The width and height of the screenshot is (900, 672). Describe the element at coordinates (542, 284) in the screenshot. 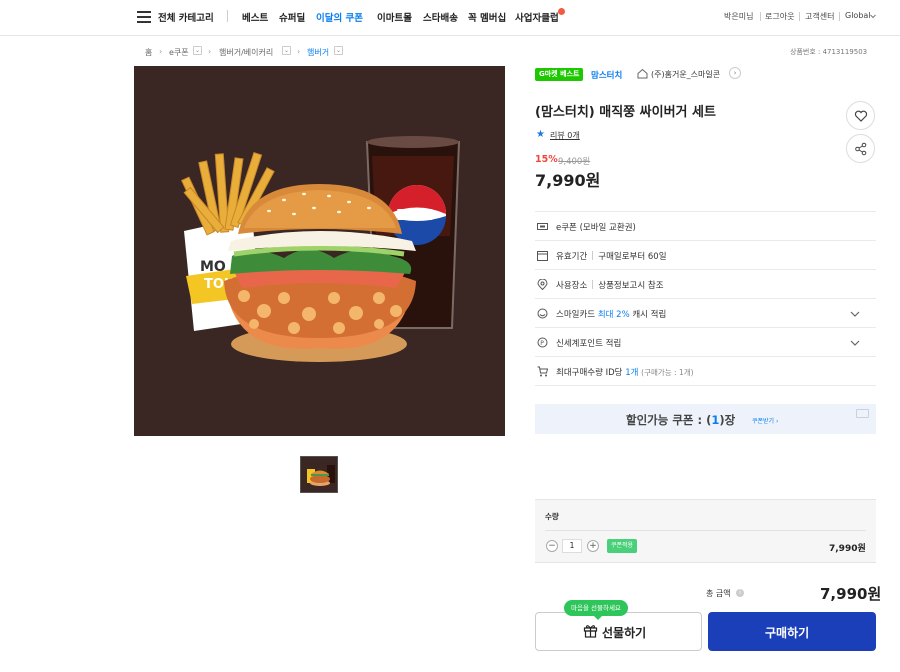

I see `location-pin-icon` at that location.